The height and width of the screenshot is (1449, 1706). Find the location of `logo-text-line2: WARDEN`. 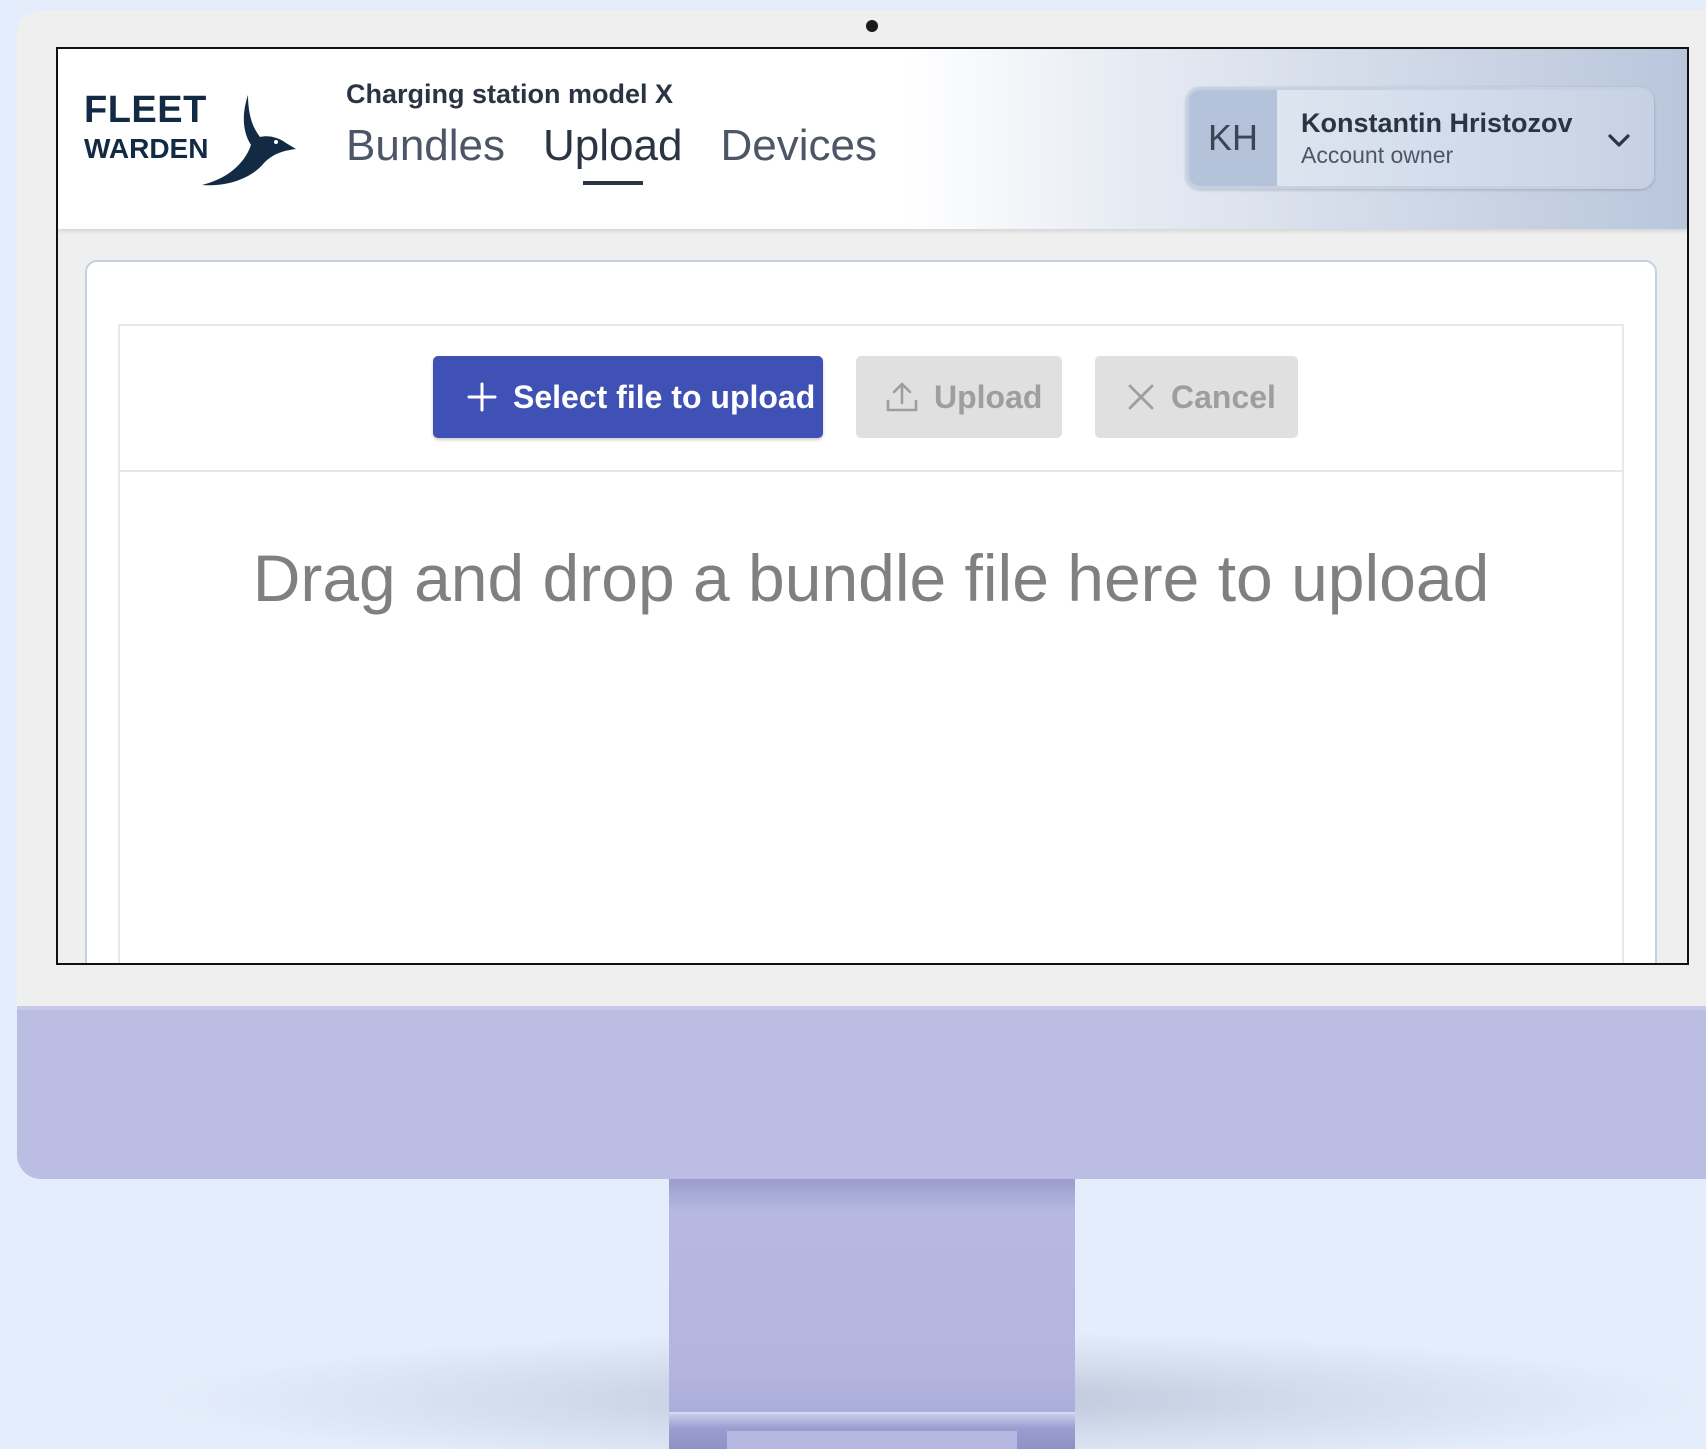

logo-text-line2: WARDEN is located at coordinates (146, 148).